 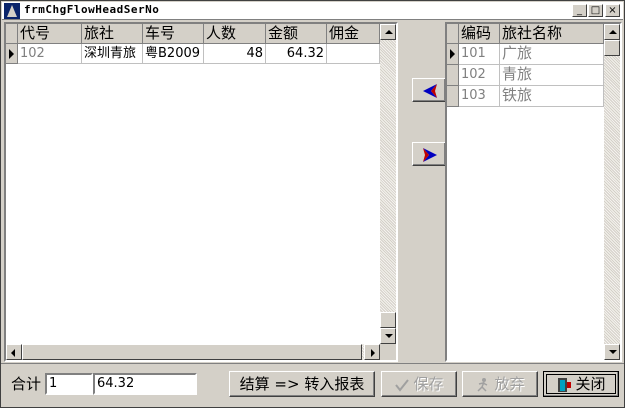 What do you see at coordinates (173, 54) in the screenshot?
I see `cell-plate: 粤B2009` at bounding box center [173, 54].